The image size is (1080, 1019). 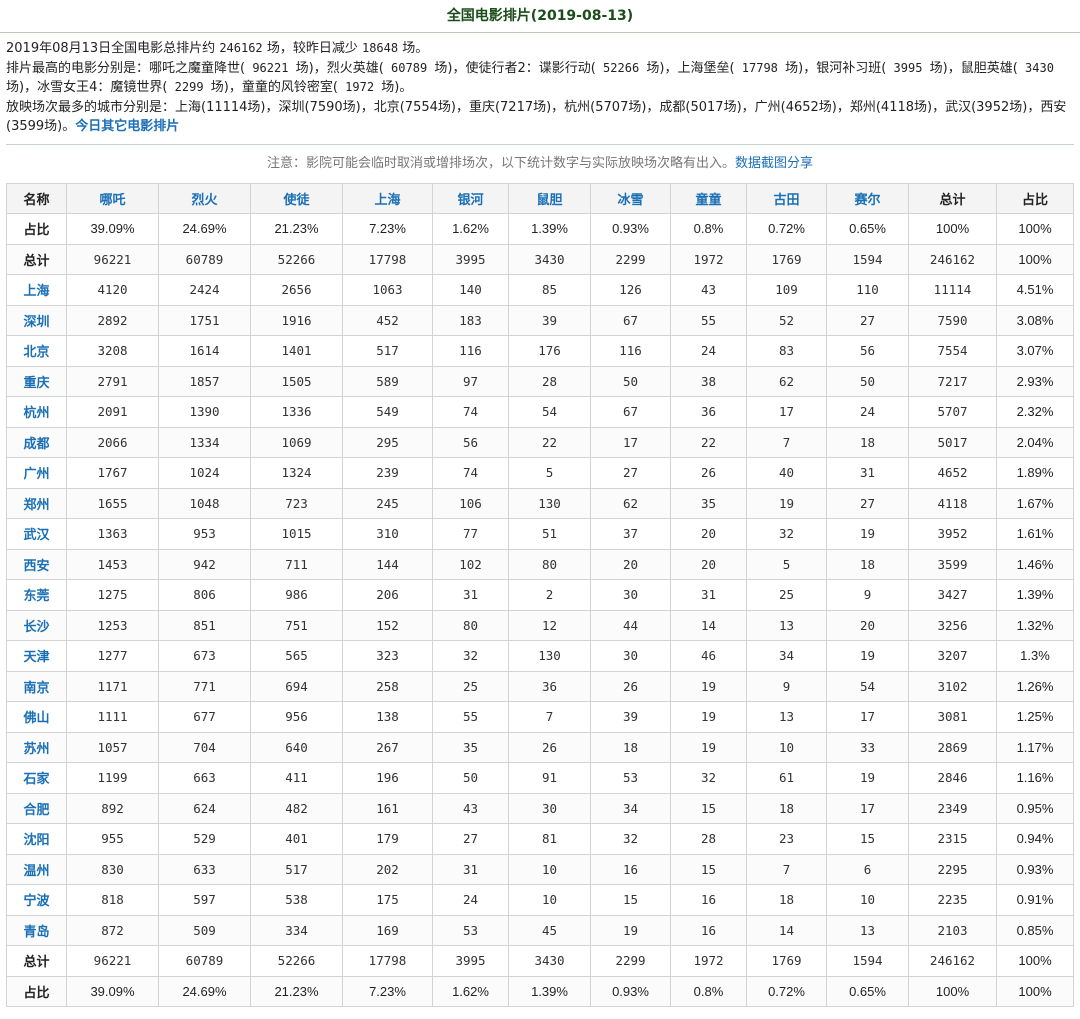 I want to click on table-cell: 24, so click(x=708, y=351).